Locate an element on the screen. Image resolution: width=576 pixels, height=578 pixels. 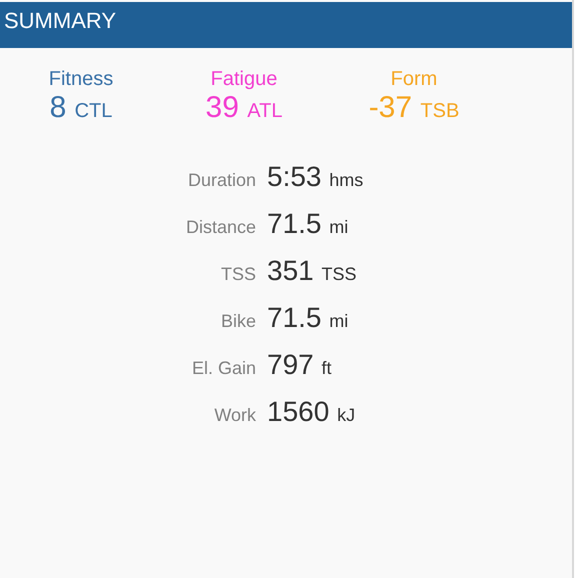
metric-label: Form is located at coordinates (414, 79).